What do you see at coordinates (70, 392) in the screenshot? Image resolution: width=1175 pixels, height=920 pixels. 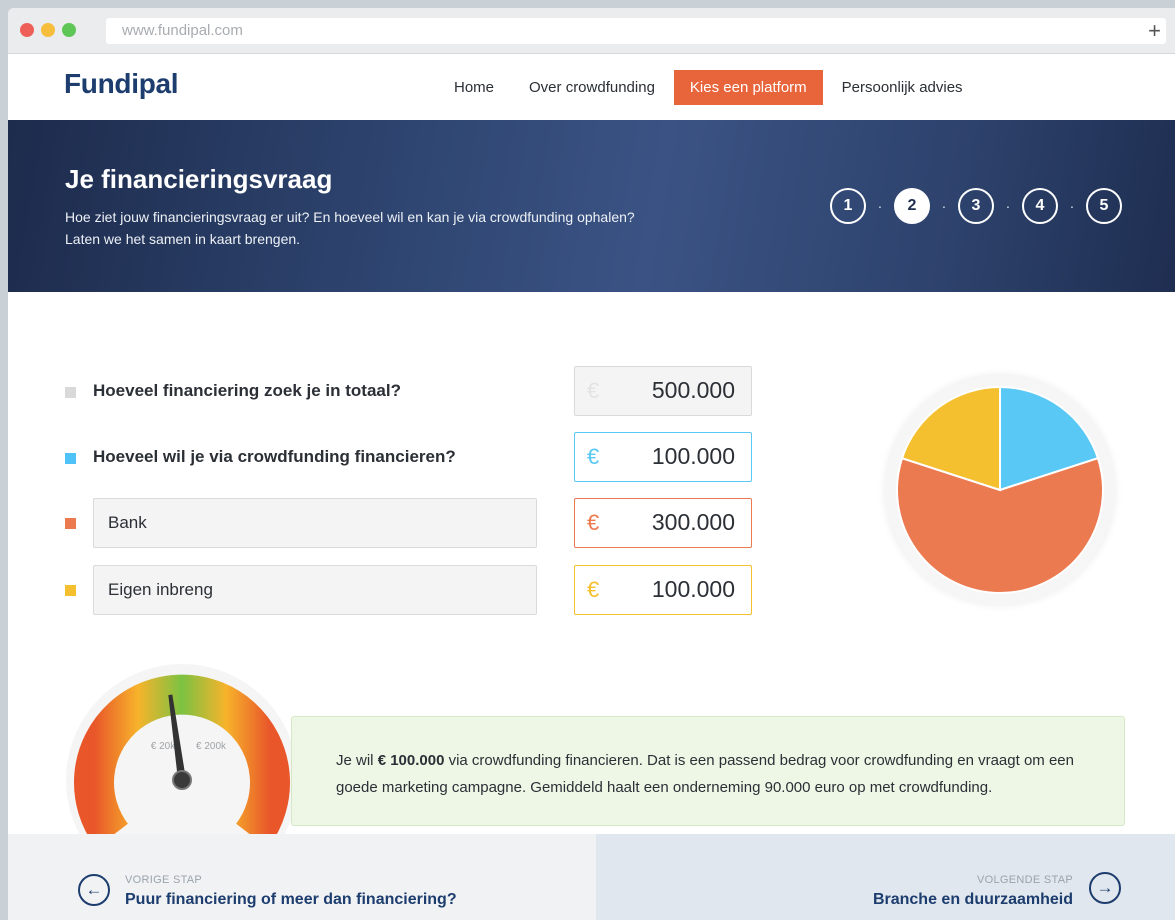 I see `total-legend-square` at bounding box center [70, 392].